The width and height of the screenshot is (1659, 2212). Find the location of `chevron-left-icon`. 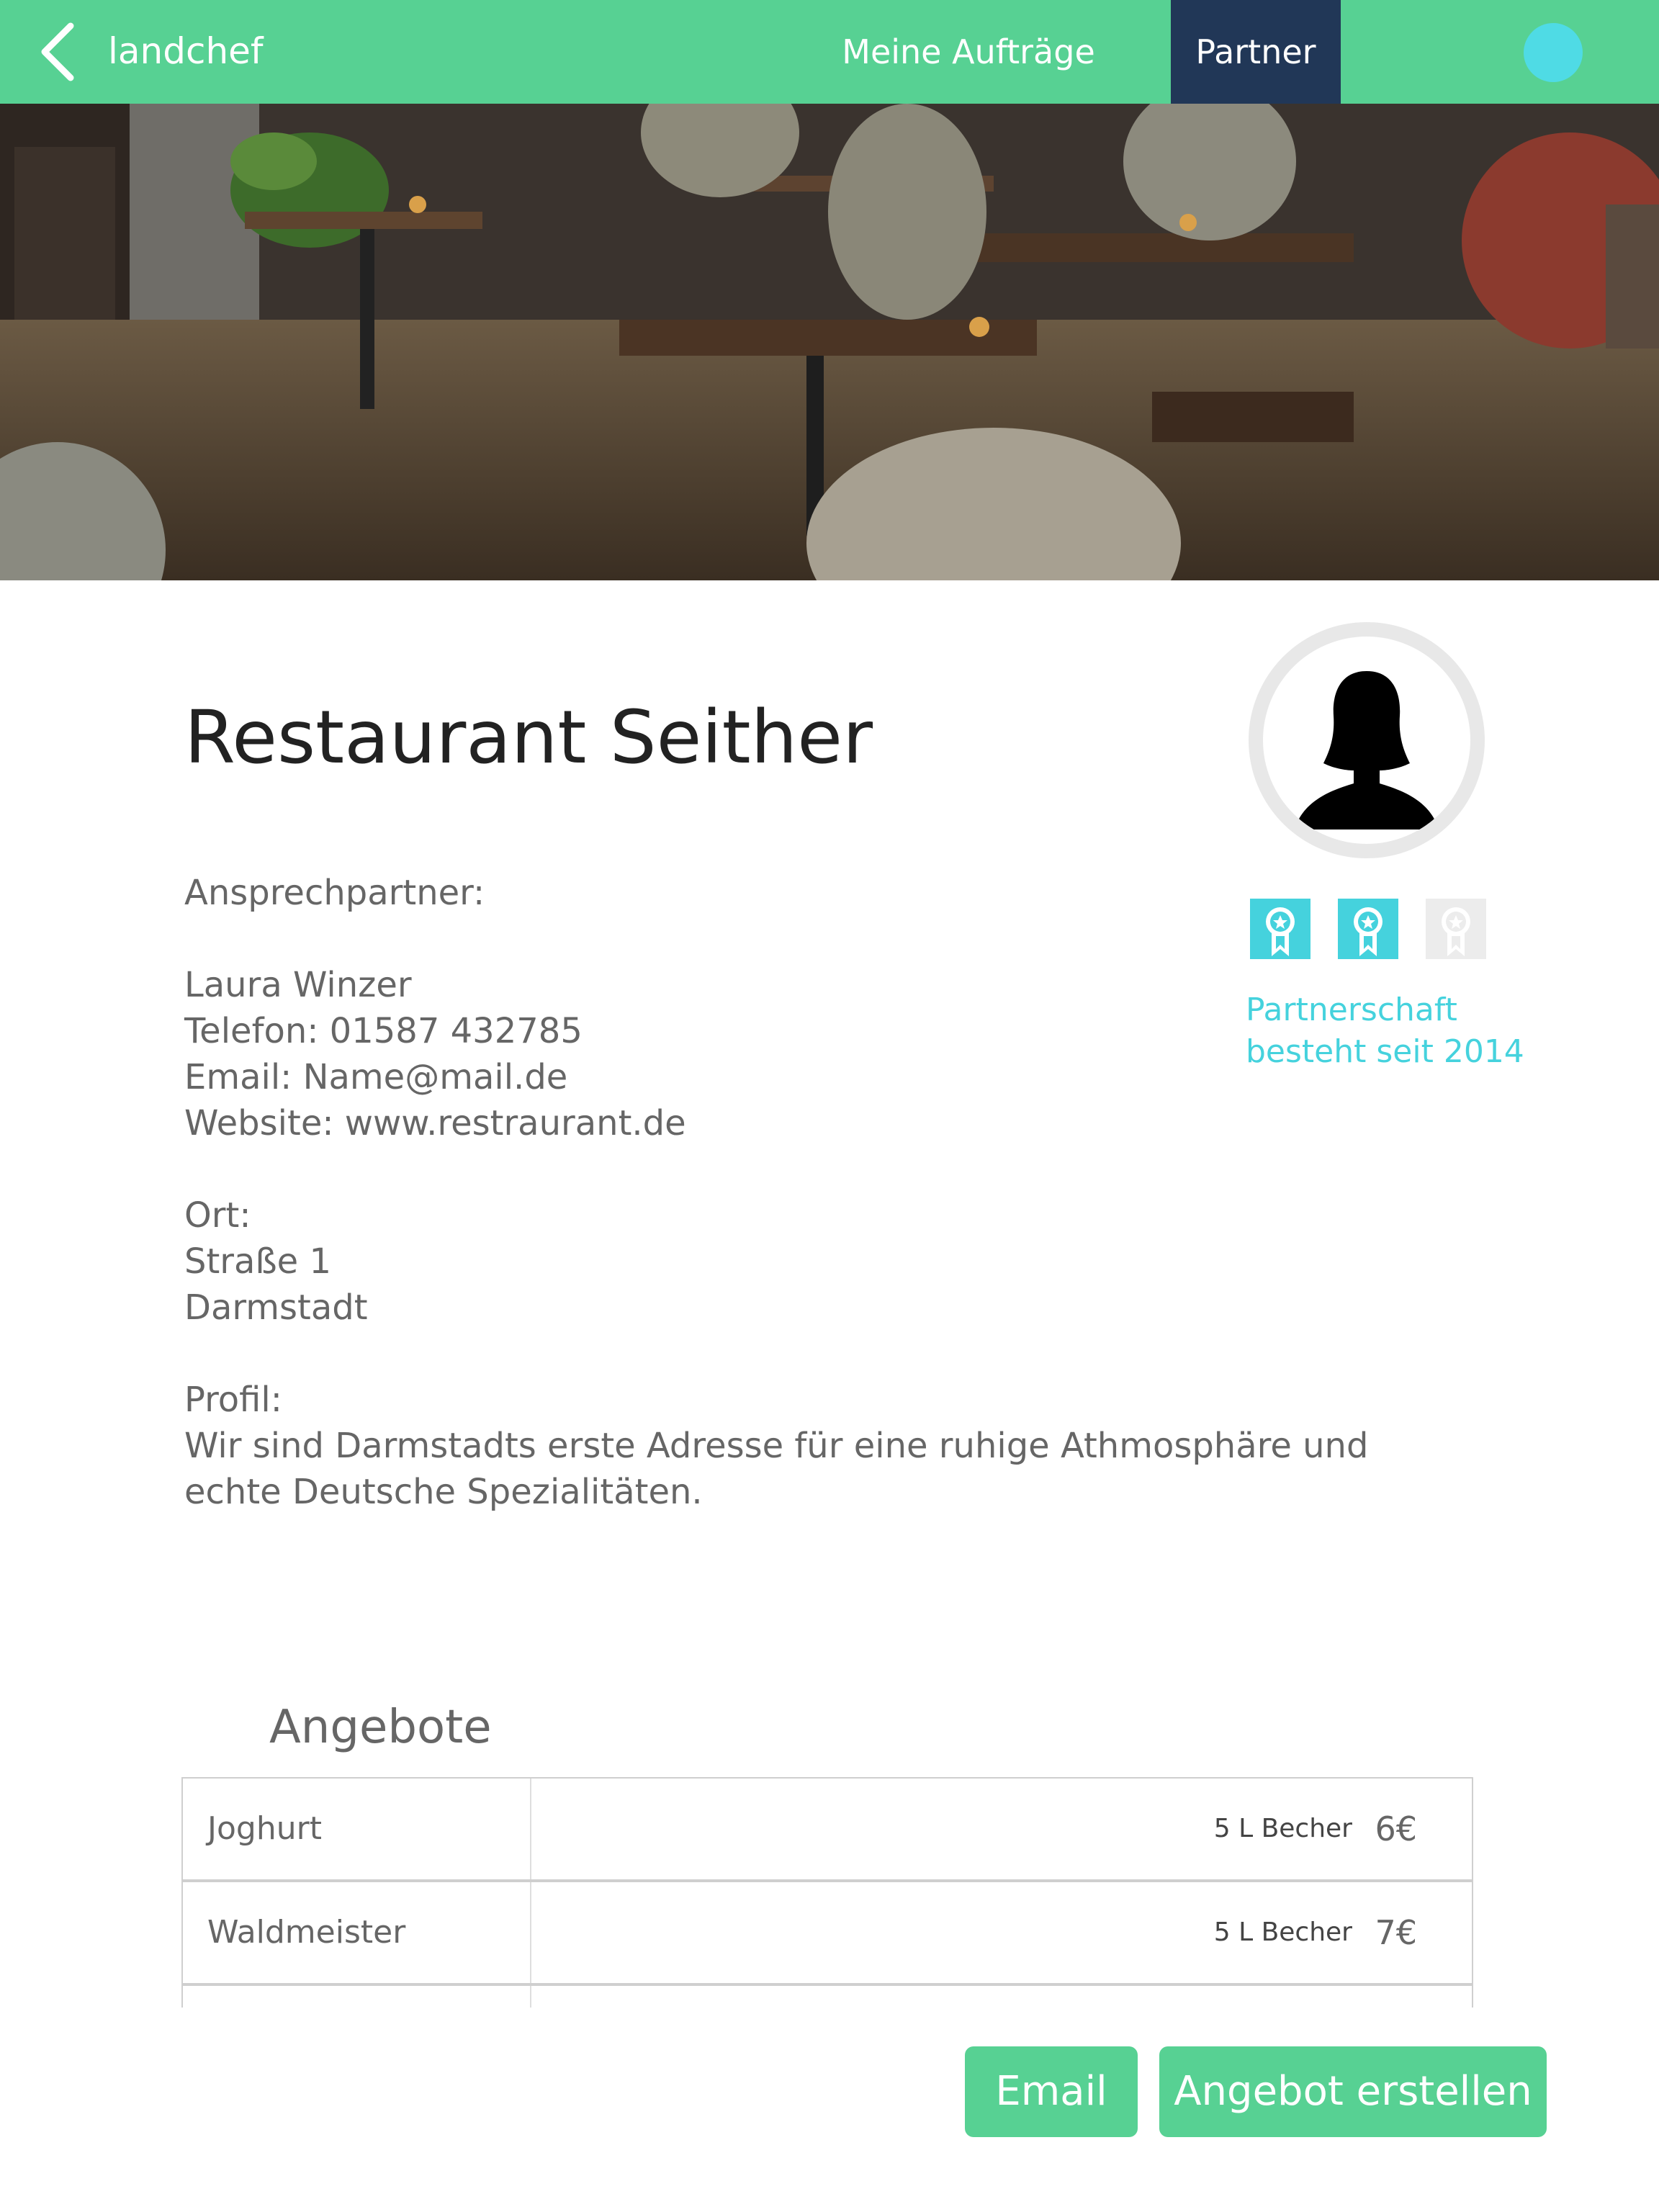

chevron-left-icon is located at coordinates (59, 52).